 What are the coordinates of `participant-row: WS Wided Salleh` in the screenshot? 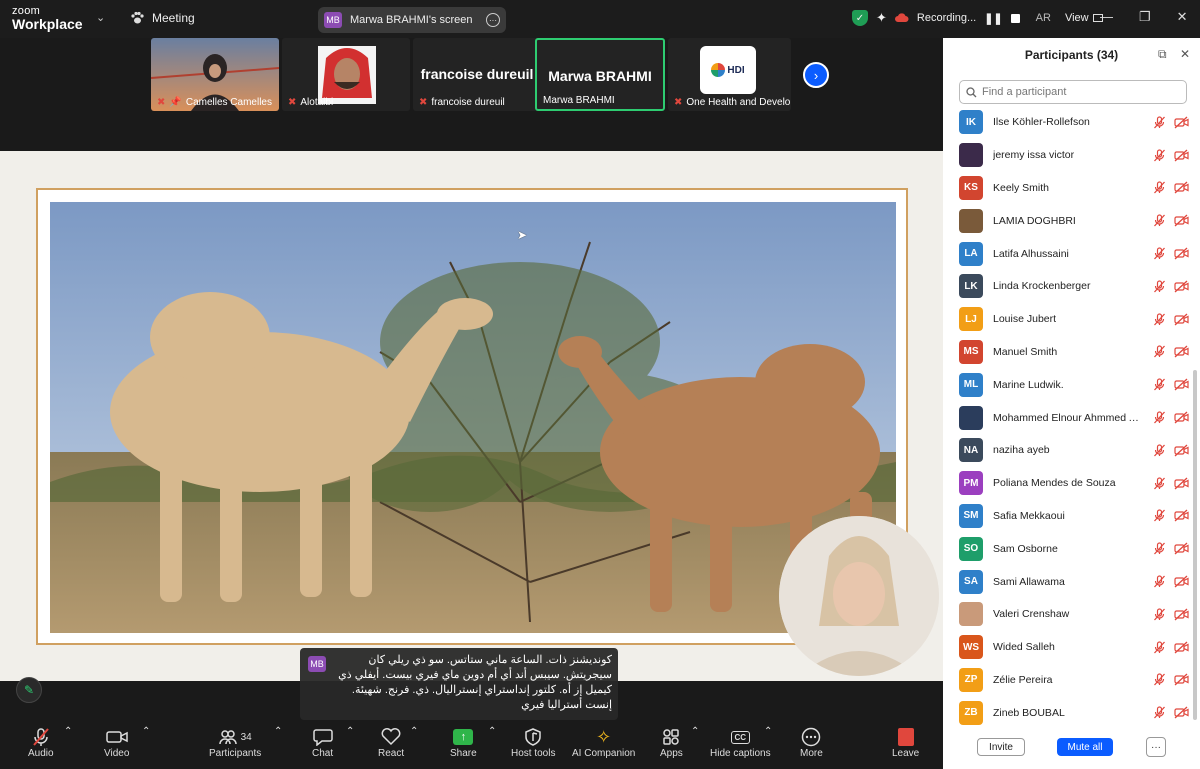 It's located at (1075, 647).